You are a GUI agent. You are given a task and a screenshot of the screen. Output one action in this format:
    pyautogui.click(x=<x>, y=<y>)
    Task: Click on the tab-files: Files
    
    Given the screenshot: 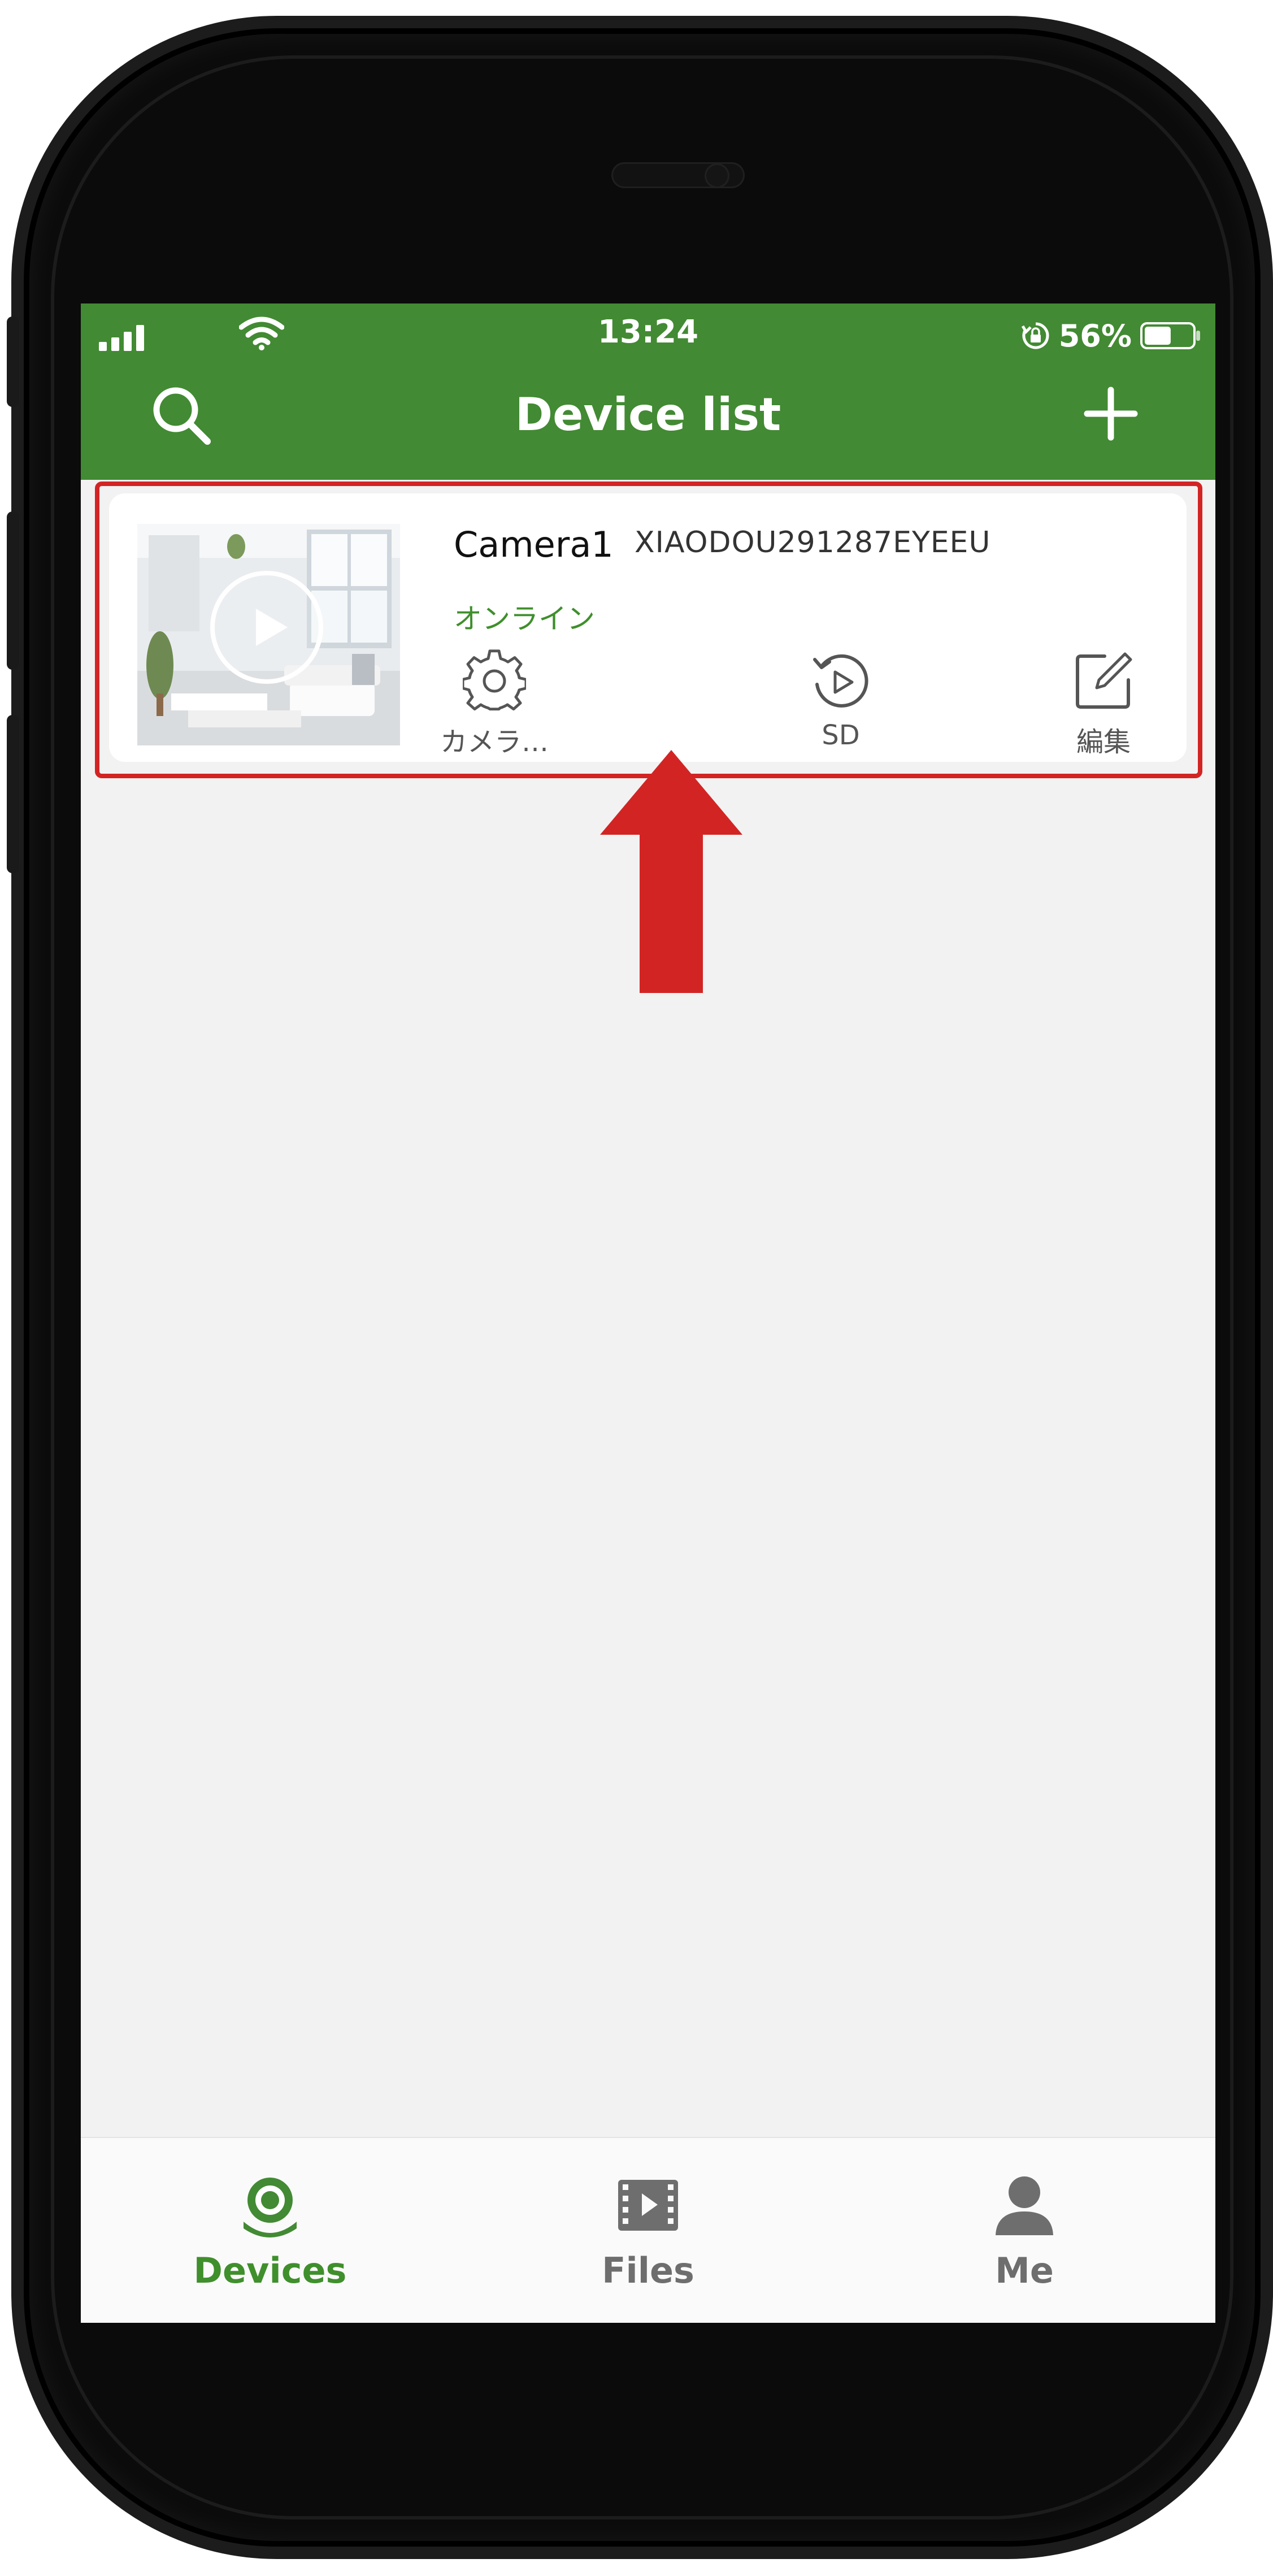 What is the action you would take?
    pyautogui.click(x=648, y=2245)
    